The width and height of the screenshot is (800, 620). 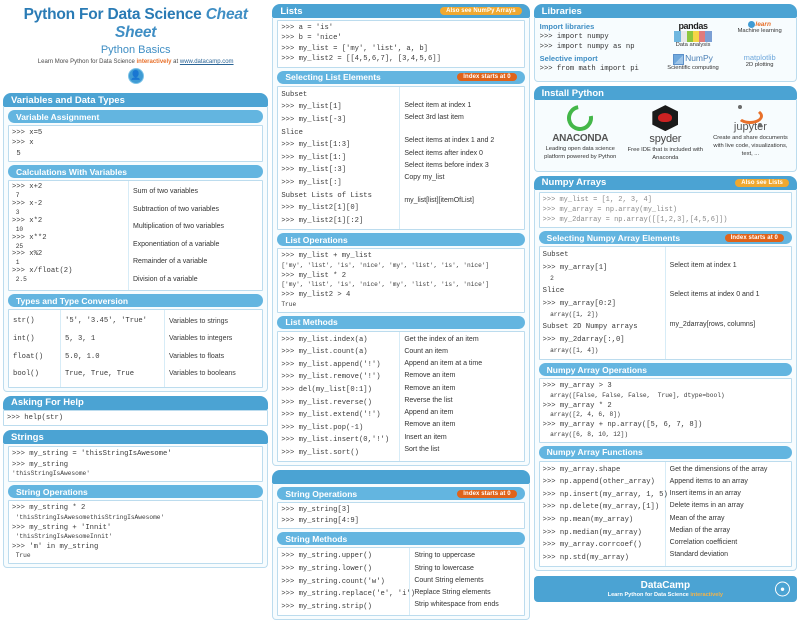 I want to click on section-numpy-arrays: Numpy Arrays Also see Lists, so click(x=665, y=182).